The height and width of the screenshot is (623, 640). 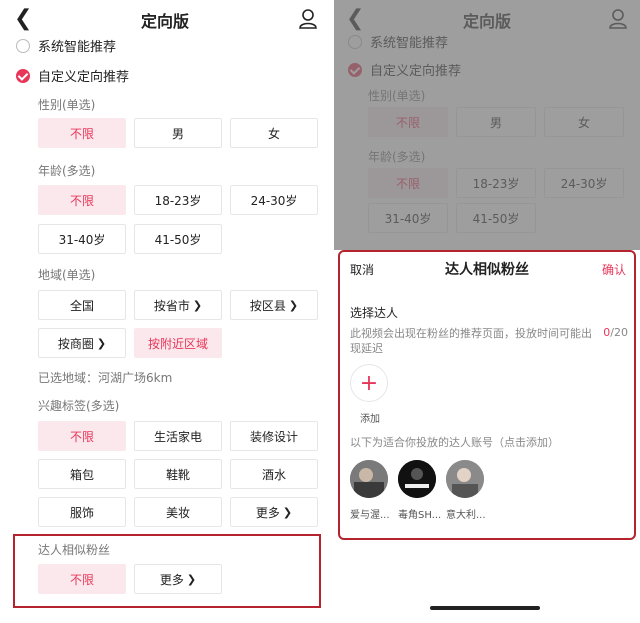 What do you see at coordinates (105, 378) in the screenshot?
I see `selected-region-note: 已选地域：河湖广场6km` at bounding box center [105, 378].